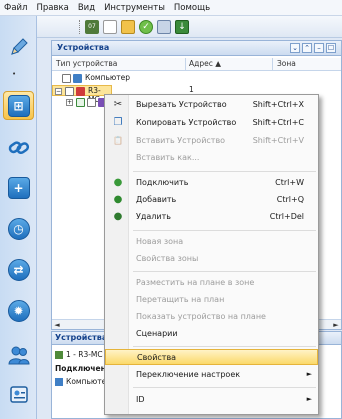  I want to click on menu-item-scenarios: Сценарии, so click(211, 334).